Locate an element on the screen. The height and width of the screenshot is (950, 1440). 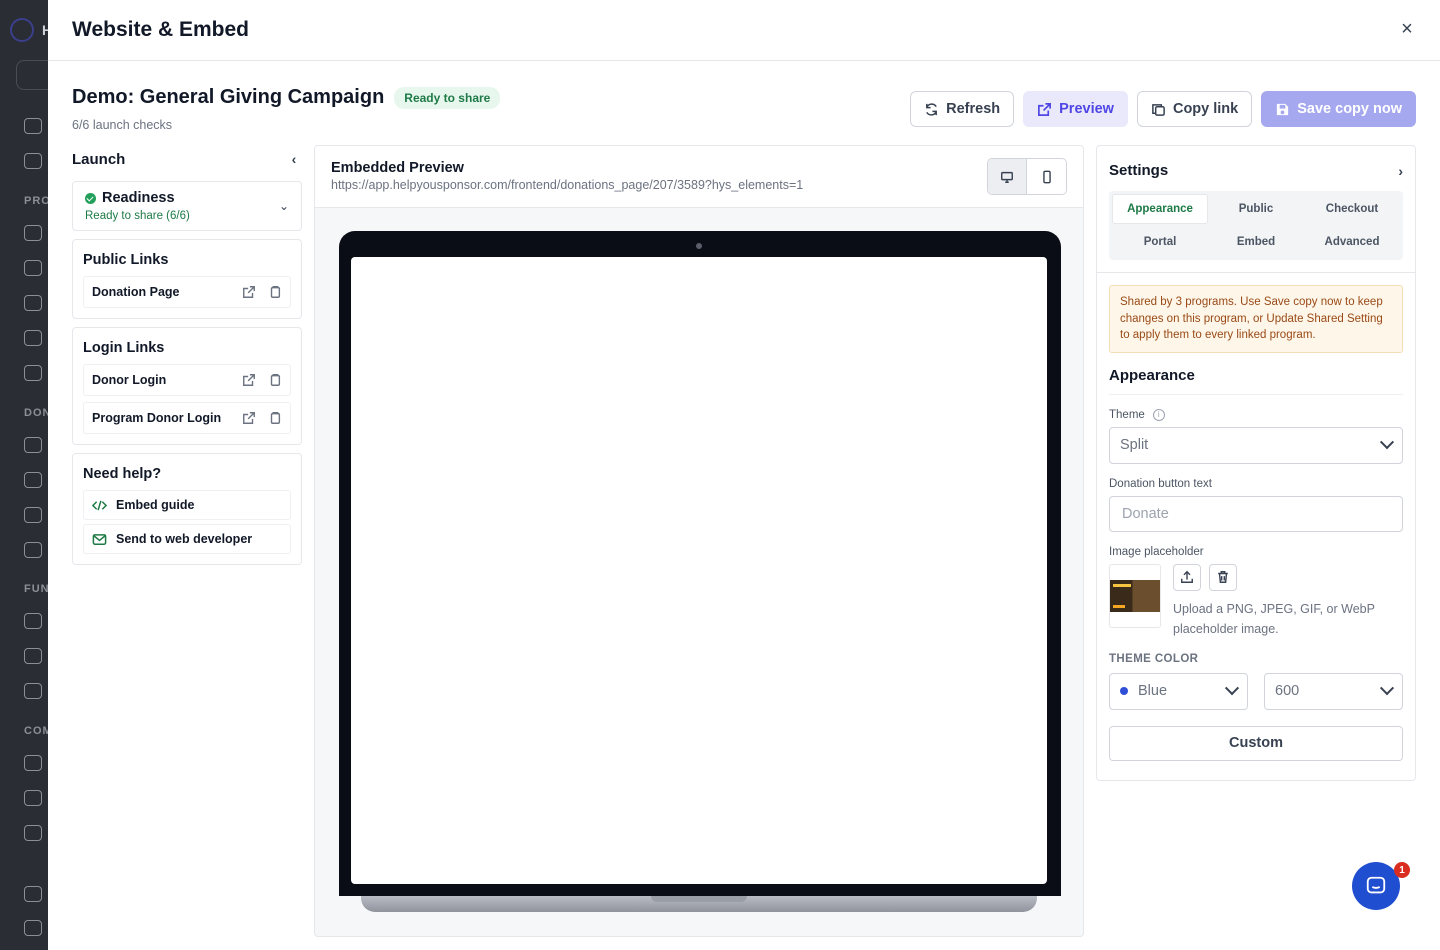
help-label: Send to web developer is located at coordinates (184, 539).